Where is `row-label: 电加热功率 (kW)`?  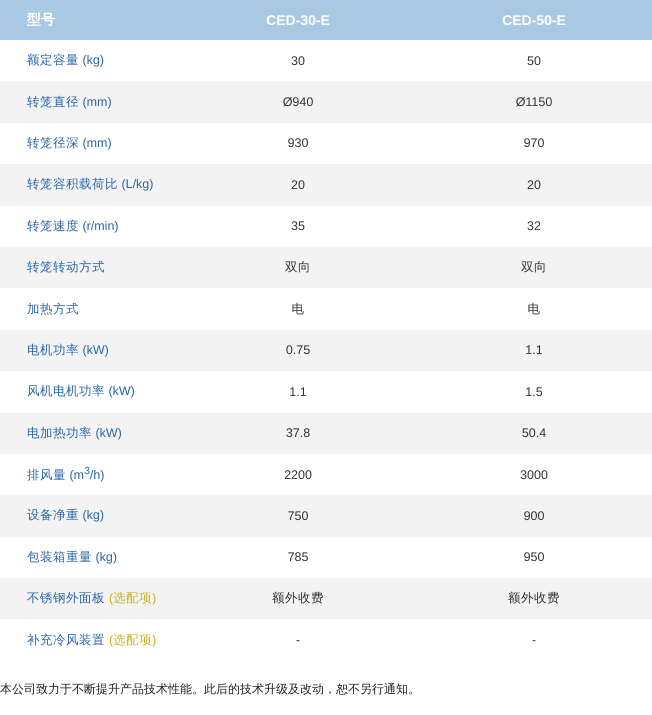
row-label: 电加热功率 (kW) is located at coordinates (74, 433).